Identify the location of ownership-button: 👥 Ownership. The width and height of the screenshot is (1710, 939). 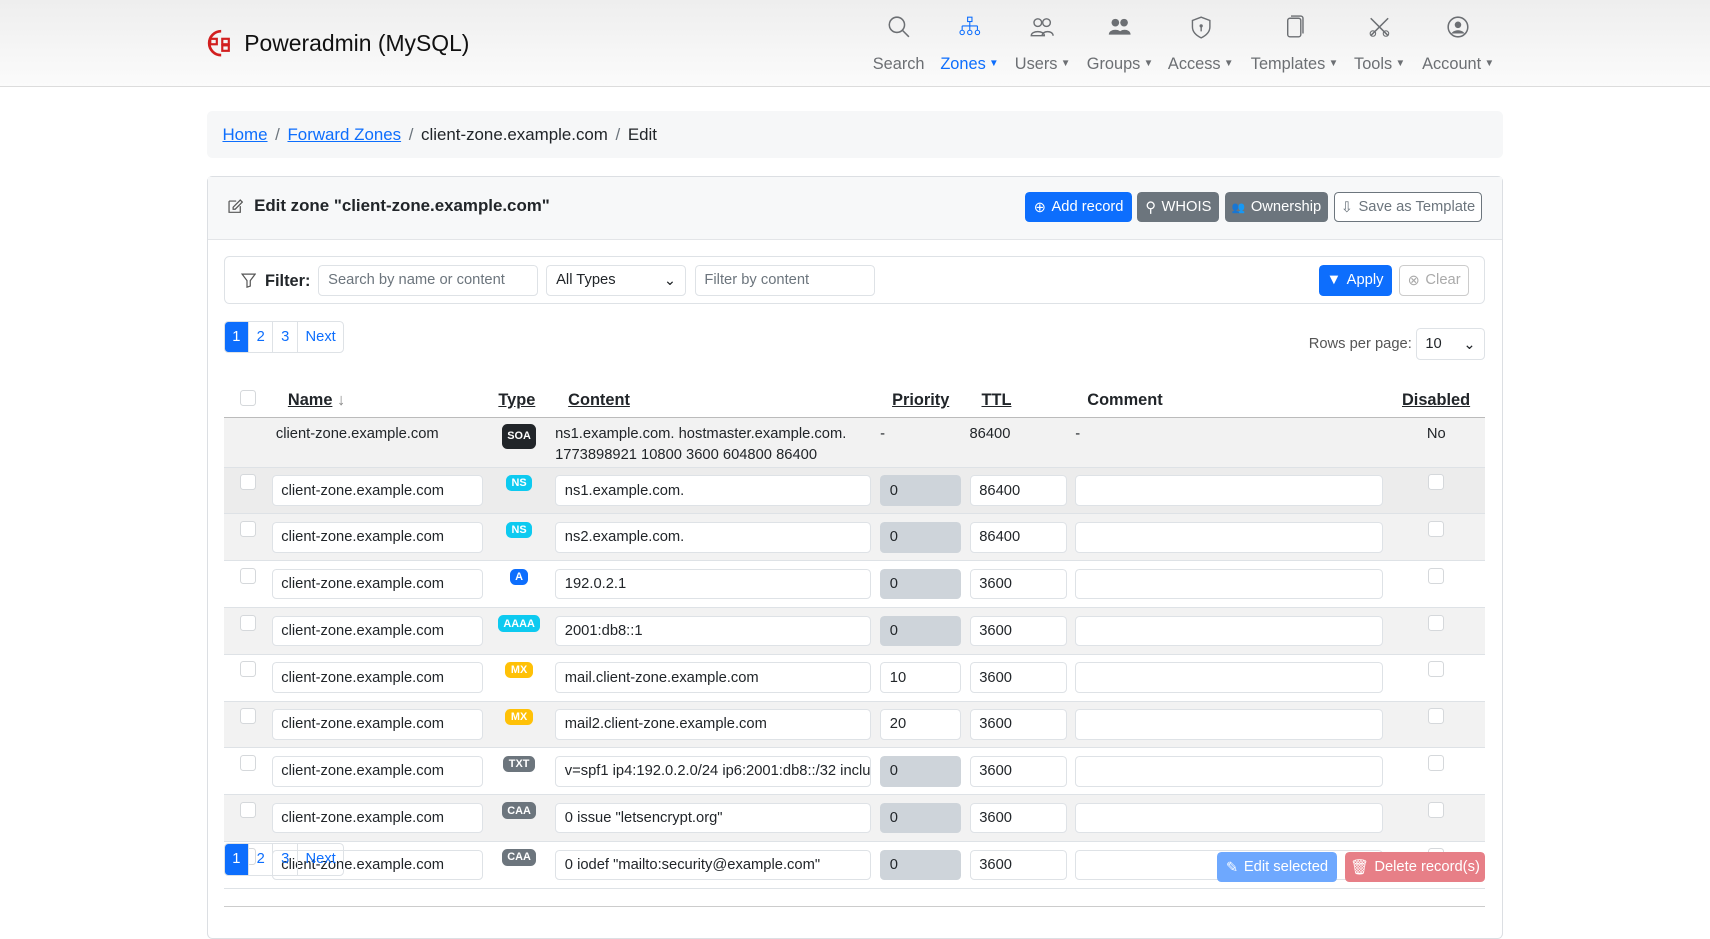
(1276, 207).